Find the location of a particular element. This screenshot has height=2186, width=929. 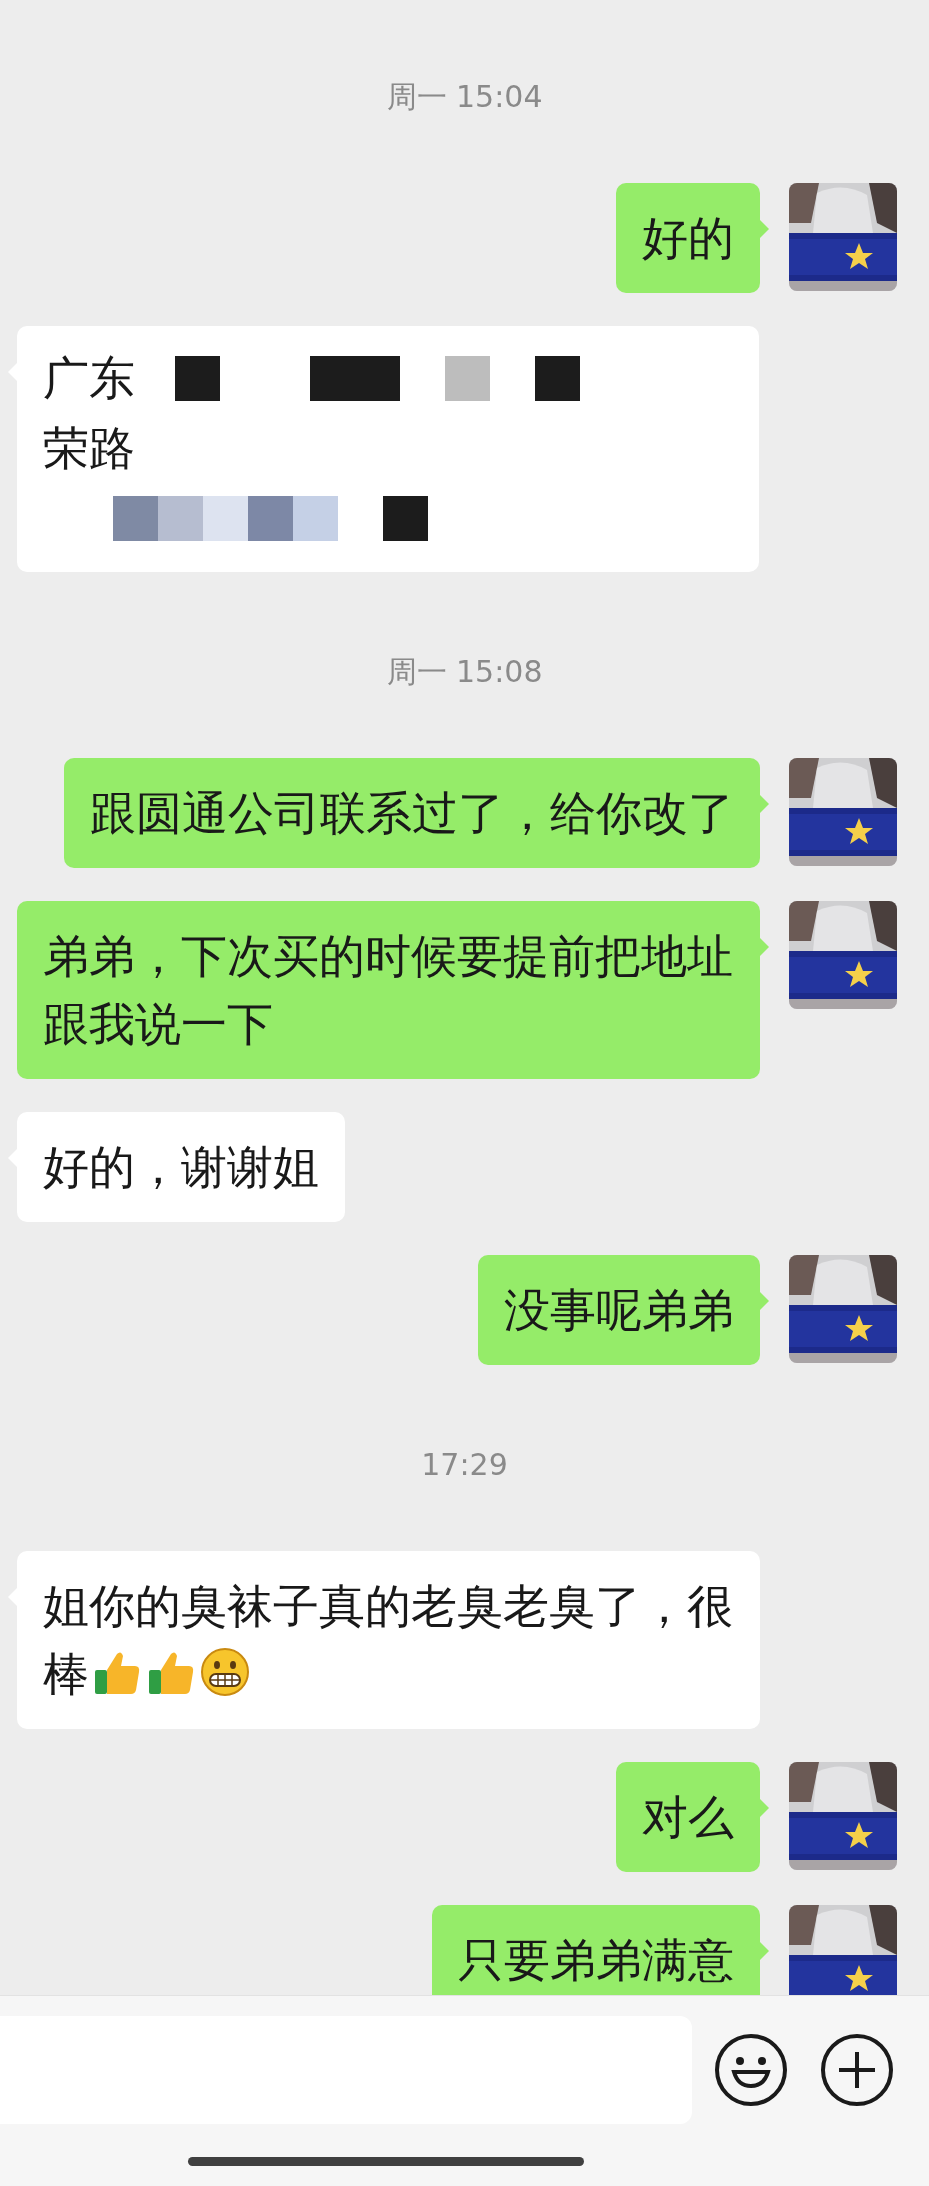

message-bubble: 好的，谢谢姐 is located at coordinates (181, 1167).